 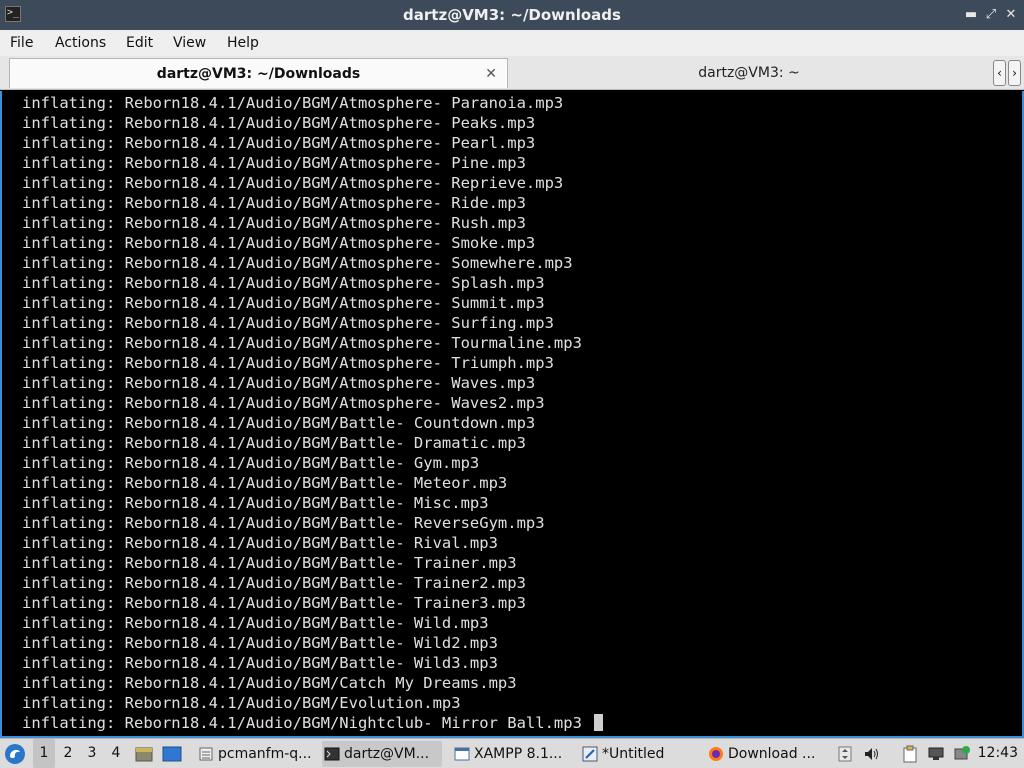 What do you see at coordinates (116, 753) in the screenshot?
I see `workspace-4: 4` at bounding box center [116, 753].